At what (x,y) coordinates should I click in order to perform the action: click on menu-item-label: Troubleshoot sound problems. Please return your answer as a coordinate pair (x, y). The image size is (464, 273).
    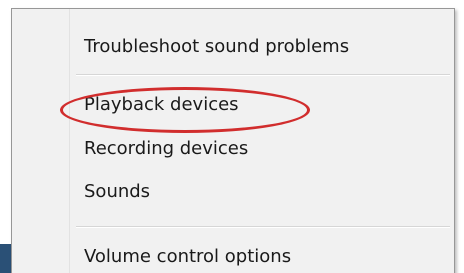
    Looking at the image, I should click on (217, 46).